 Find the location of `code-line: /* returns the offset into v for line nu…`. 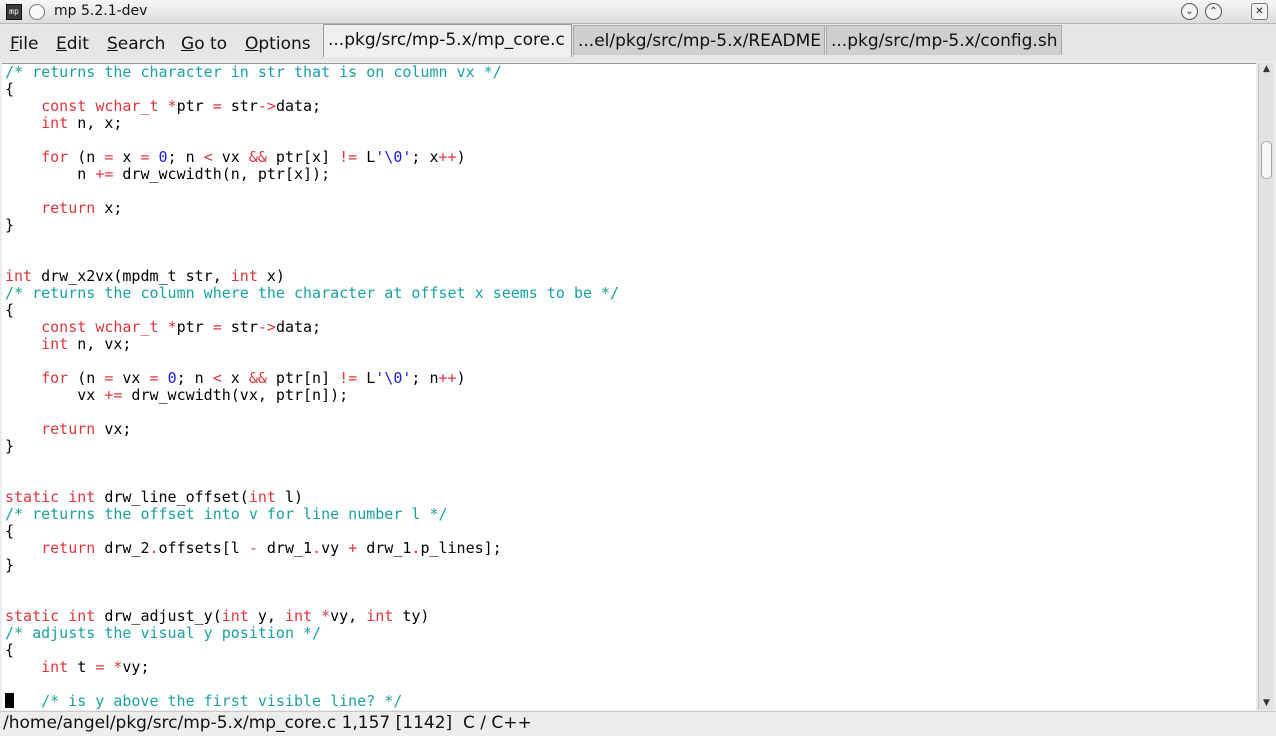

code-line: /* returns the offset into v for line nu… is located at coordinates (226, 514).